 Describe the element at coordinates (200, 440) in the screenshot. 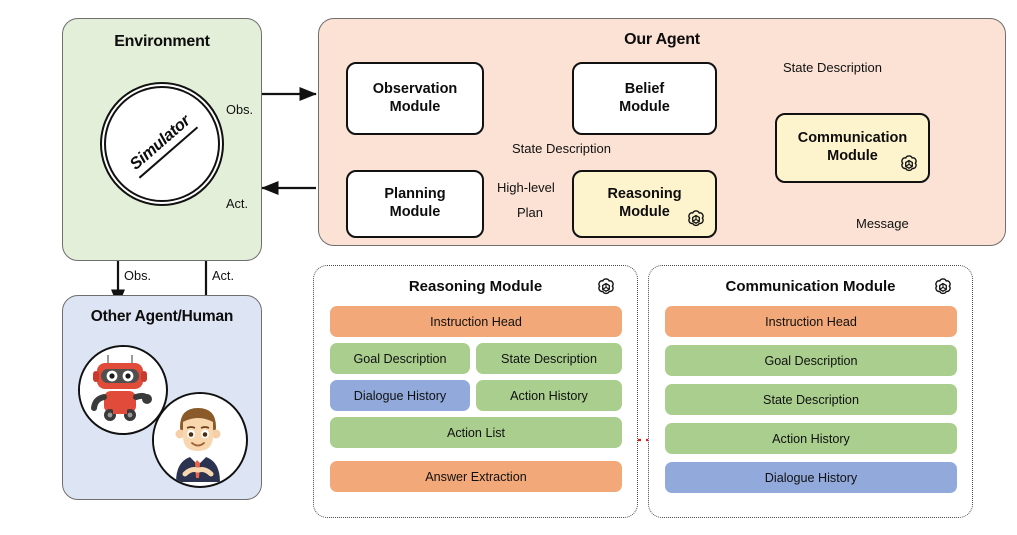

I see `human-avatar` at that location.